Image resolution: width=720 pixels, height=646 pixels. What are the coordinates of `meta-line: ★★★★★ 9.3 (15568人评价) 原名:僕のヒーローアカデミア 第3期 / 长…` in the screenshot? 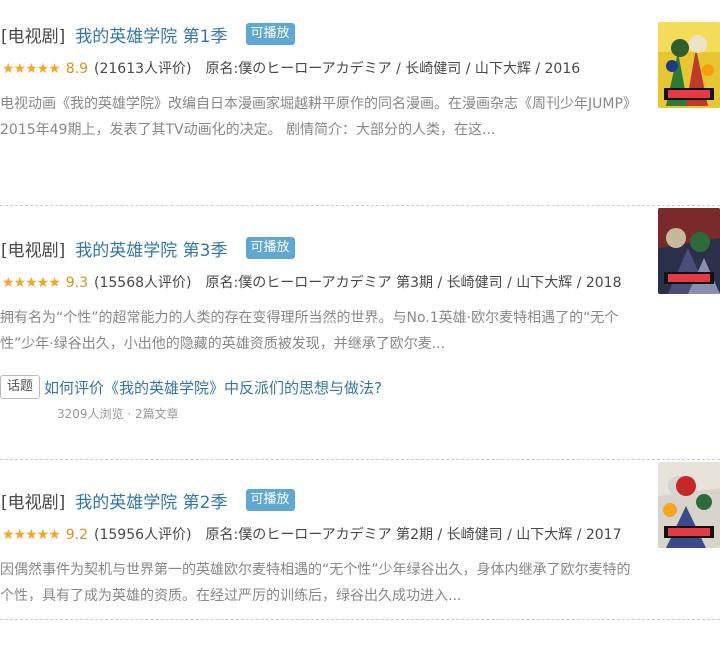 It's located at (320, 283).